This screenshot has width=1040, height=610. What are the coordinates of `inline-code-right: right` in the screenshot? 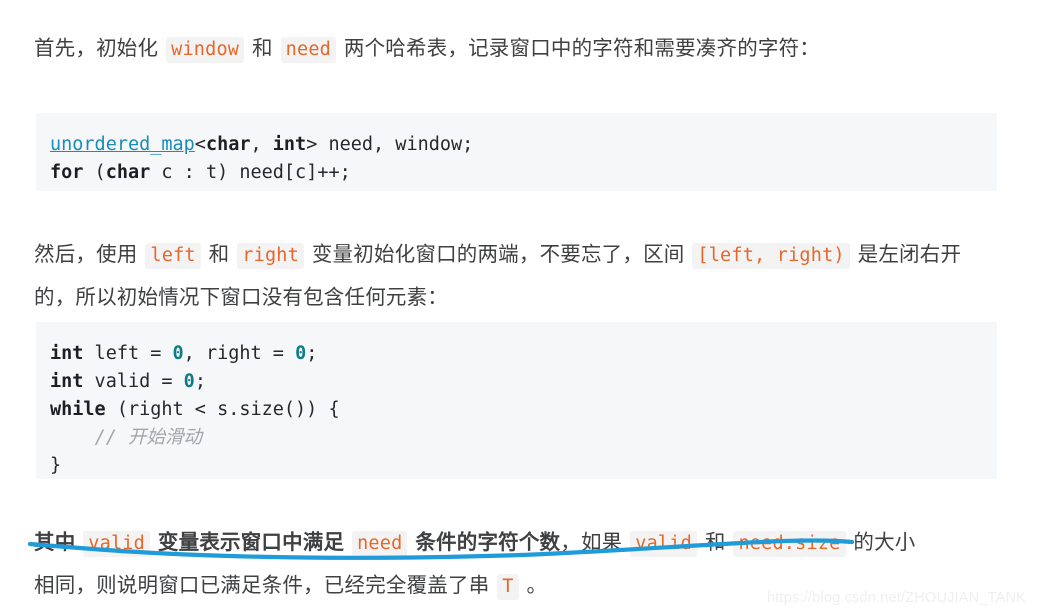 It's located at (270, 255).